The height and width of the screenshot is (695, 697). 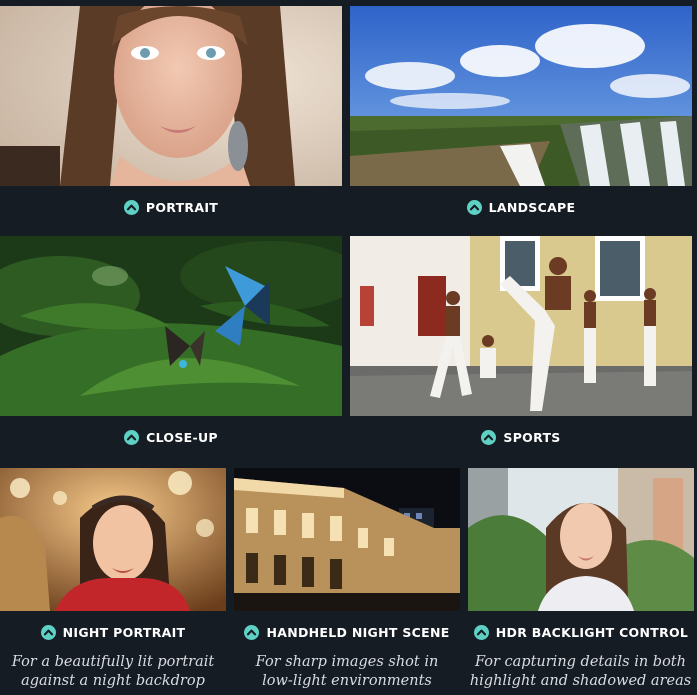 What do you see at coordinates (171, 207) in the screenshot?
I see `mode-label-portrait: PORTRAIT` at bounding box center [171, 207].